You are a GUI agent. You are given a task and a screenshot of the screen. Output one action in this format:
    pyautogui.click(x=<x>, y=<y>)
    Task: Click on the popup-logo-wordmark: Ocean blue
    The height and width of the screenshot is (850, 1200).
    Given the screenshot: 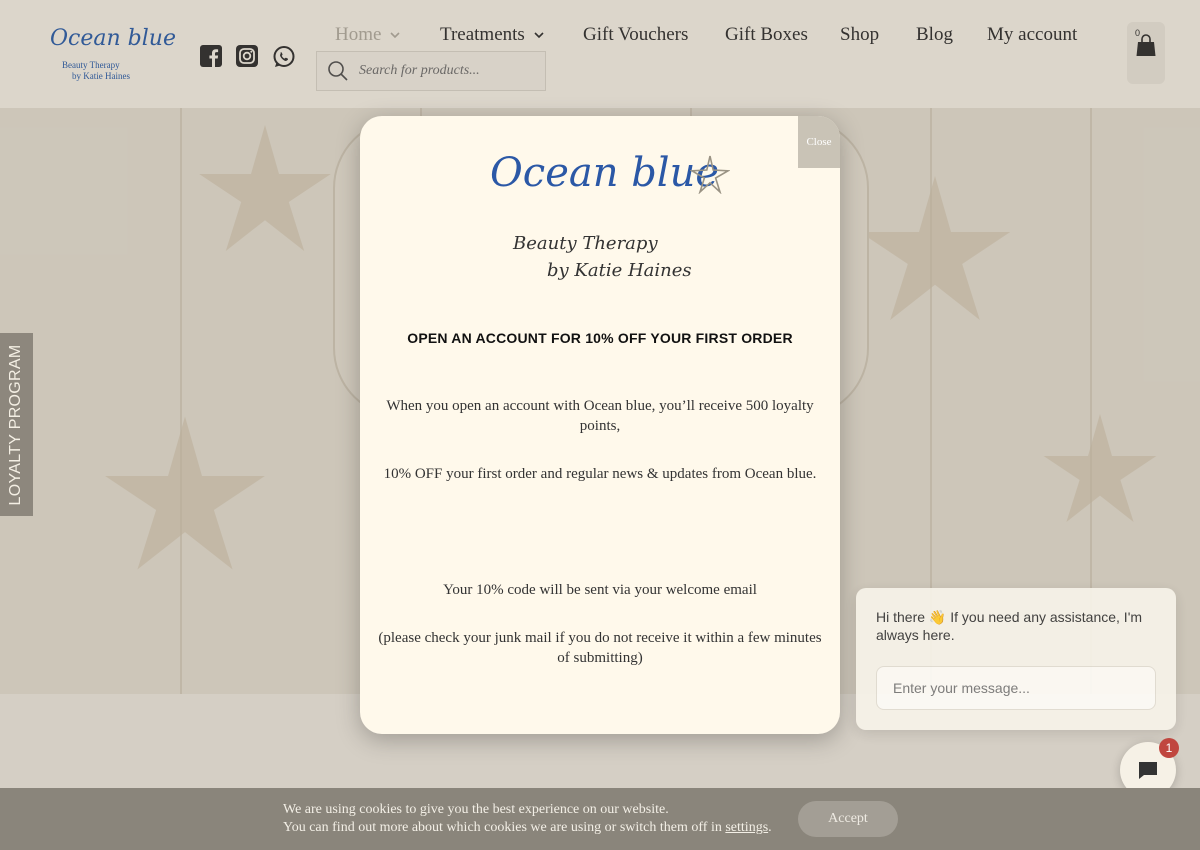 What is the action you would take?
    pyautogui.click(x=605, y=173)
    